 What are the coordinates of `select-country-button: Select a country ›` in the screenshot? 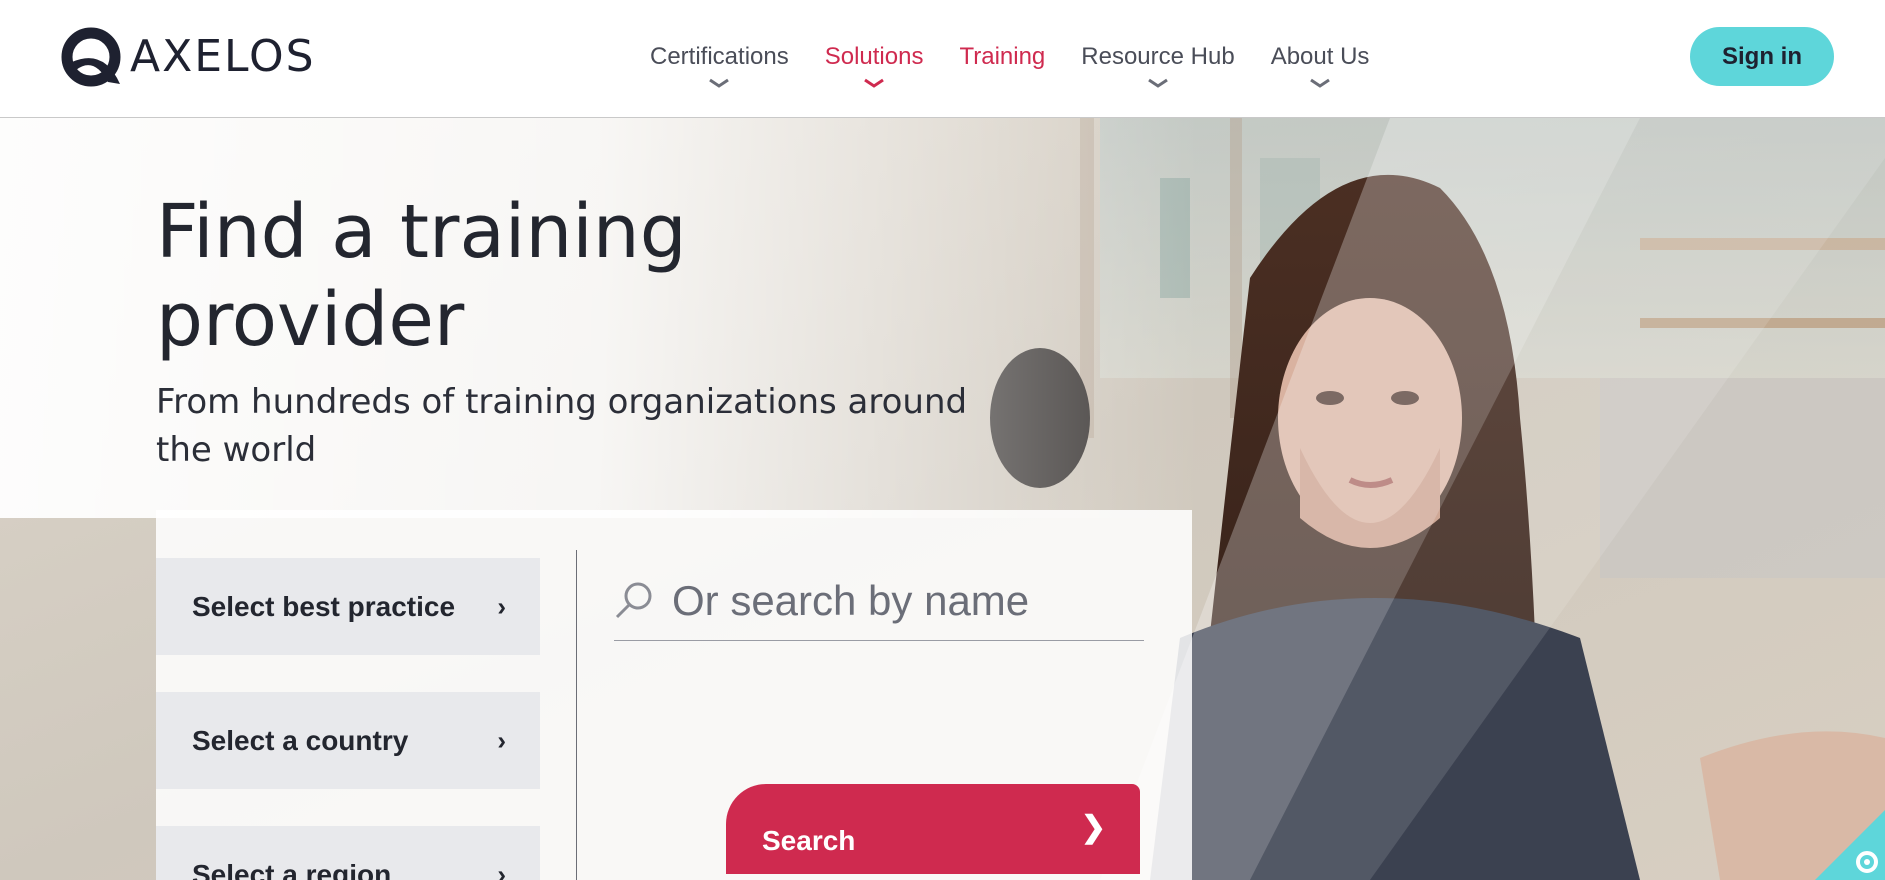 It's located at (348, 740).